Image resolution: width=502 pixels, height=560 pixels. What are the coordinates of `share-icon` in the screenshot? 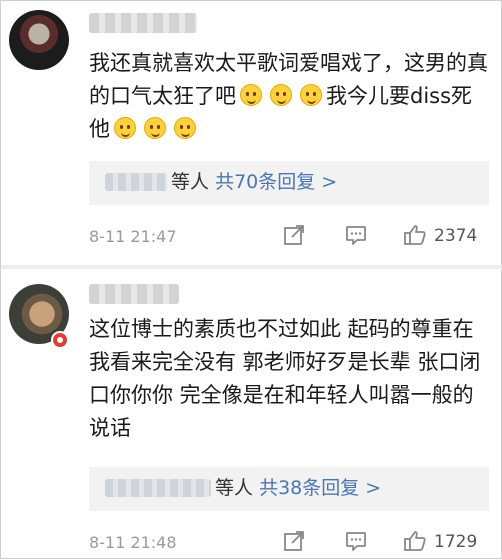 It's located at (294, 541).